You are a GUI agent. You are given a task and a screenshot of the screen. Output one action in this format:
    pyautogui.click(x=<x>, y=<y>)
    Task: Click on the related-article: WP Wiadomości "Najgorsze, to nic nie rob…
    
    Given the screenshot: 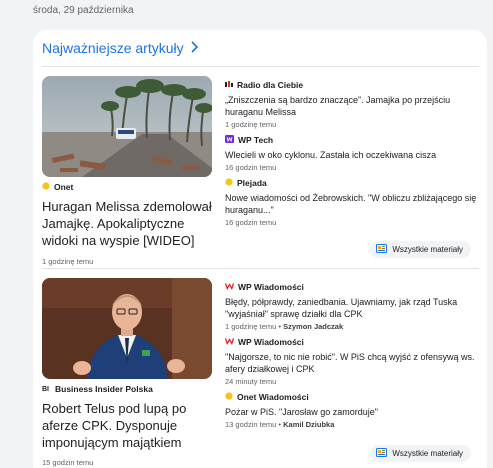 What is the action you would take?
    pyautogui.click(x=351, y=361)
    